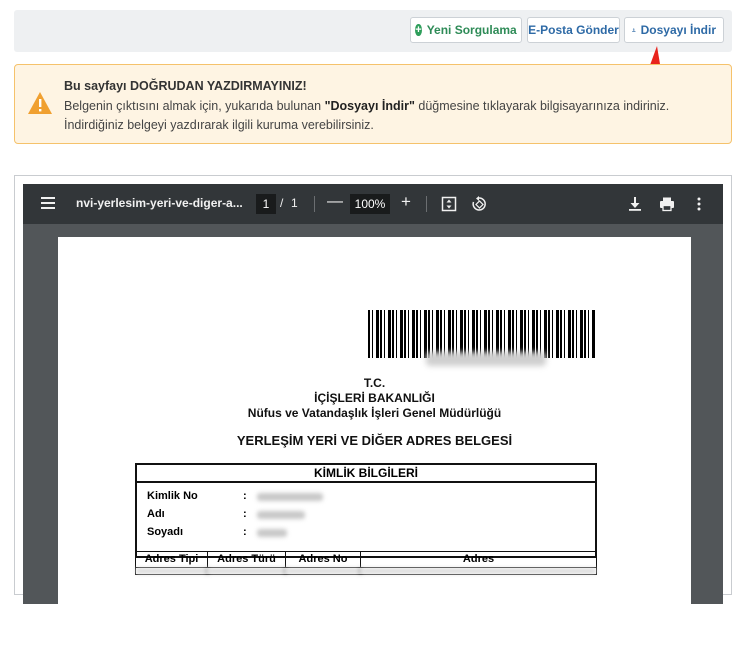 This screenshot has height=660, width=750. Describe the element at coordinates (699, 204) in the screenshot. I see `more-options-icon` at that location.